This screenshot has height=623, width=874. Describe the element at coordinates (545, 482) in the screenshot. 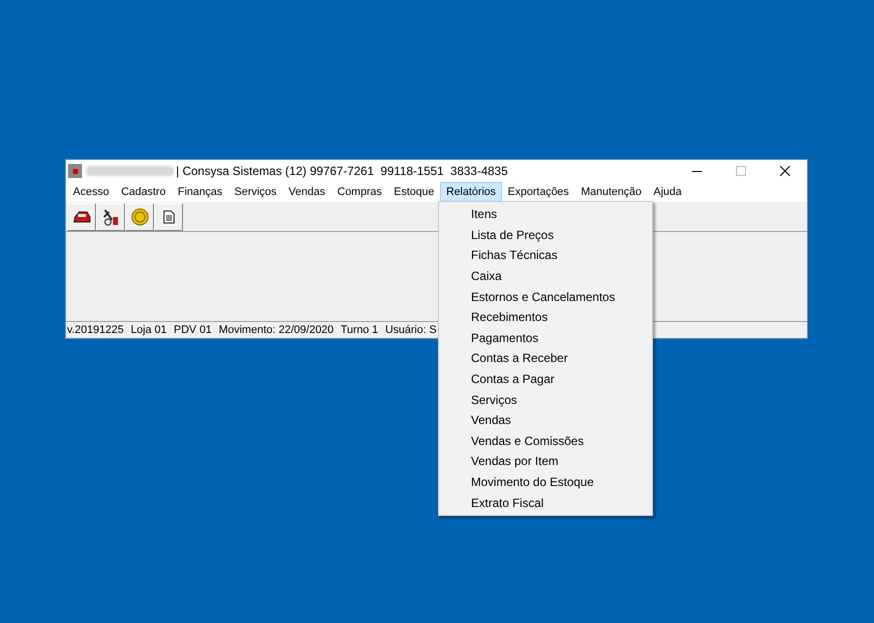

I see `dropdown-item: Movimento do Estoque` at that location.